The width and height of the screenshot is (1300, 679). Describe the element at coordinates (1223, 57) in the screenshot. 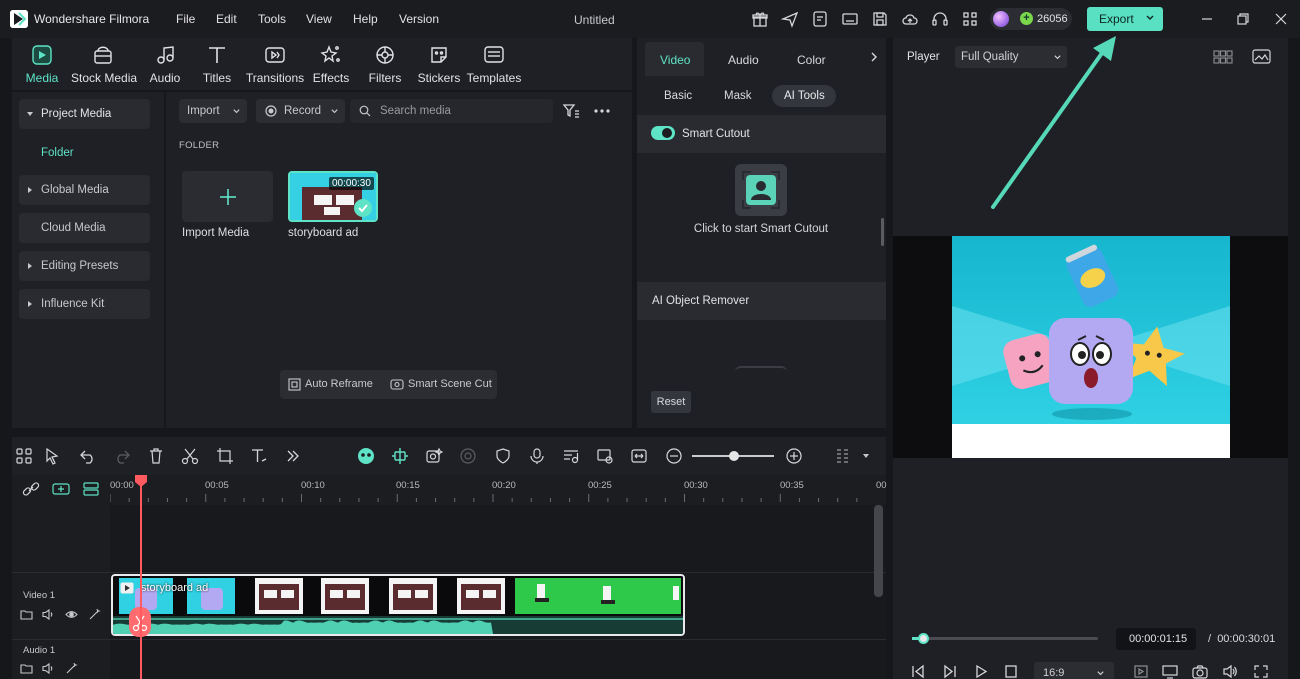

I see `grid-view-icon` at that location.